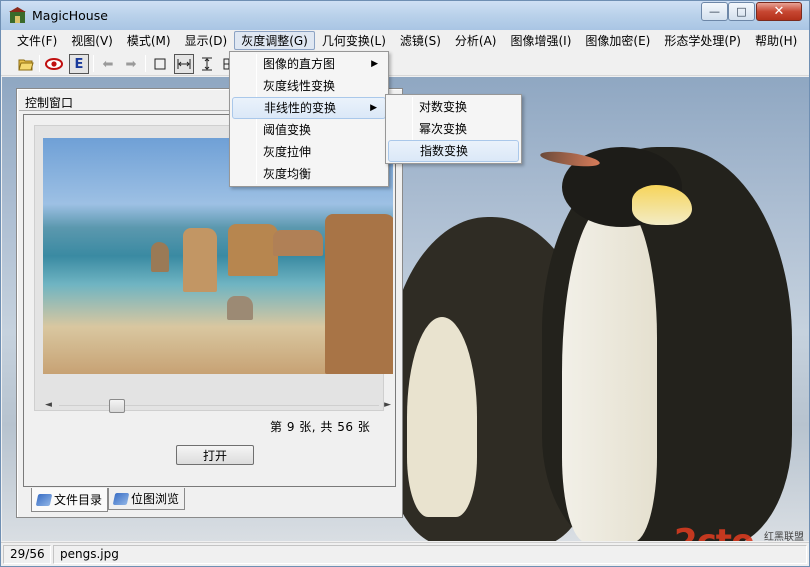 This screenshot has width=810, height=567. I want to click on close-button: ✕, so click(779, 11).